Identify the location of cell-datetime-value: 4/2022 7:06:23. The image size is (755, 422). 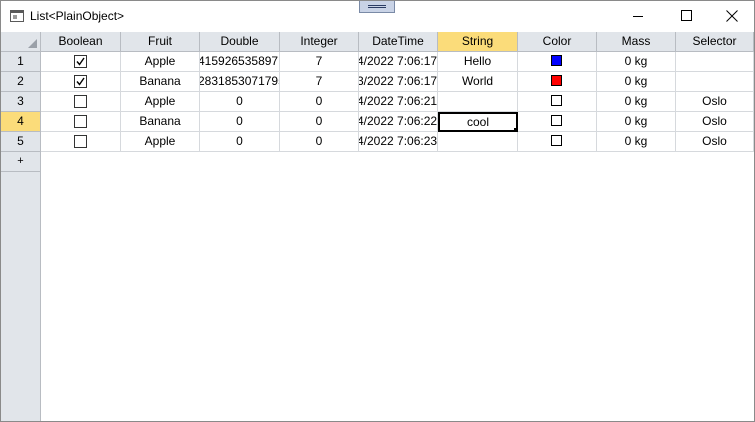
(398, 141).